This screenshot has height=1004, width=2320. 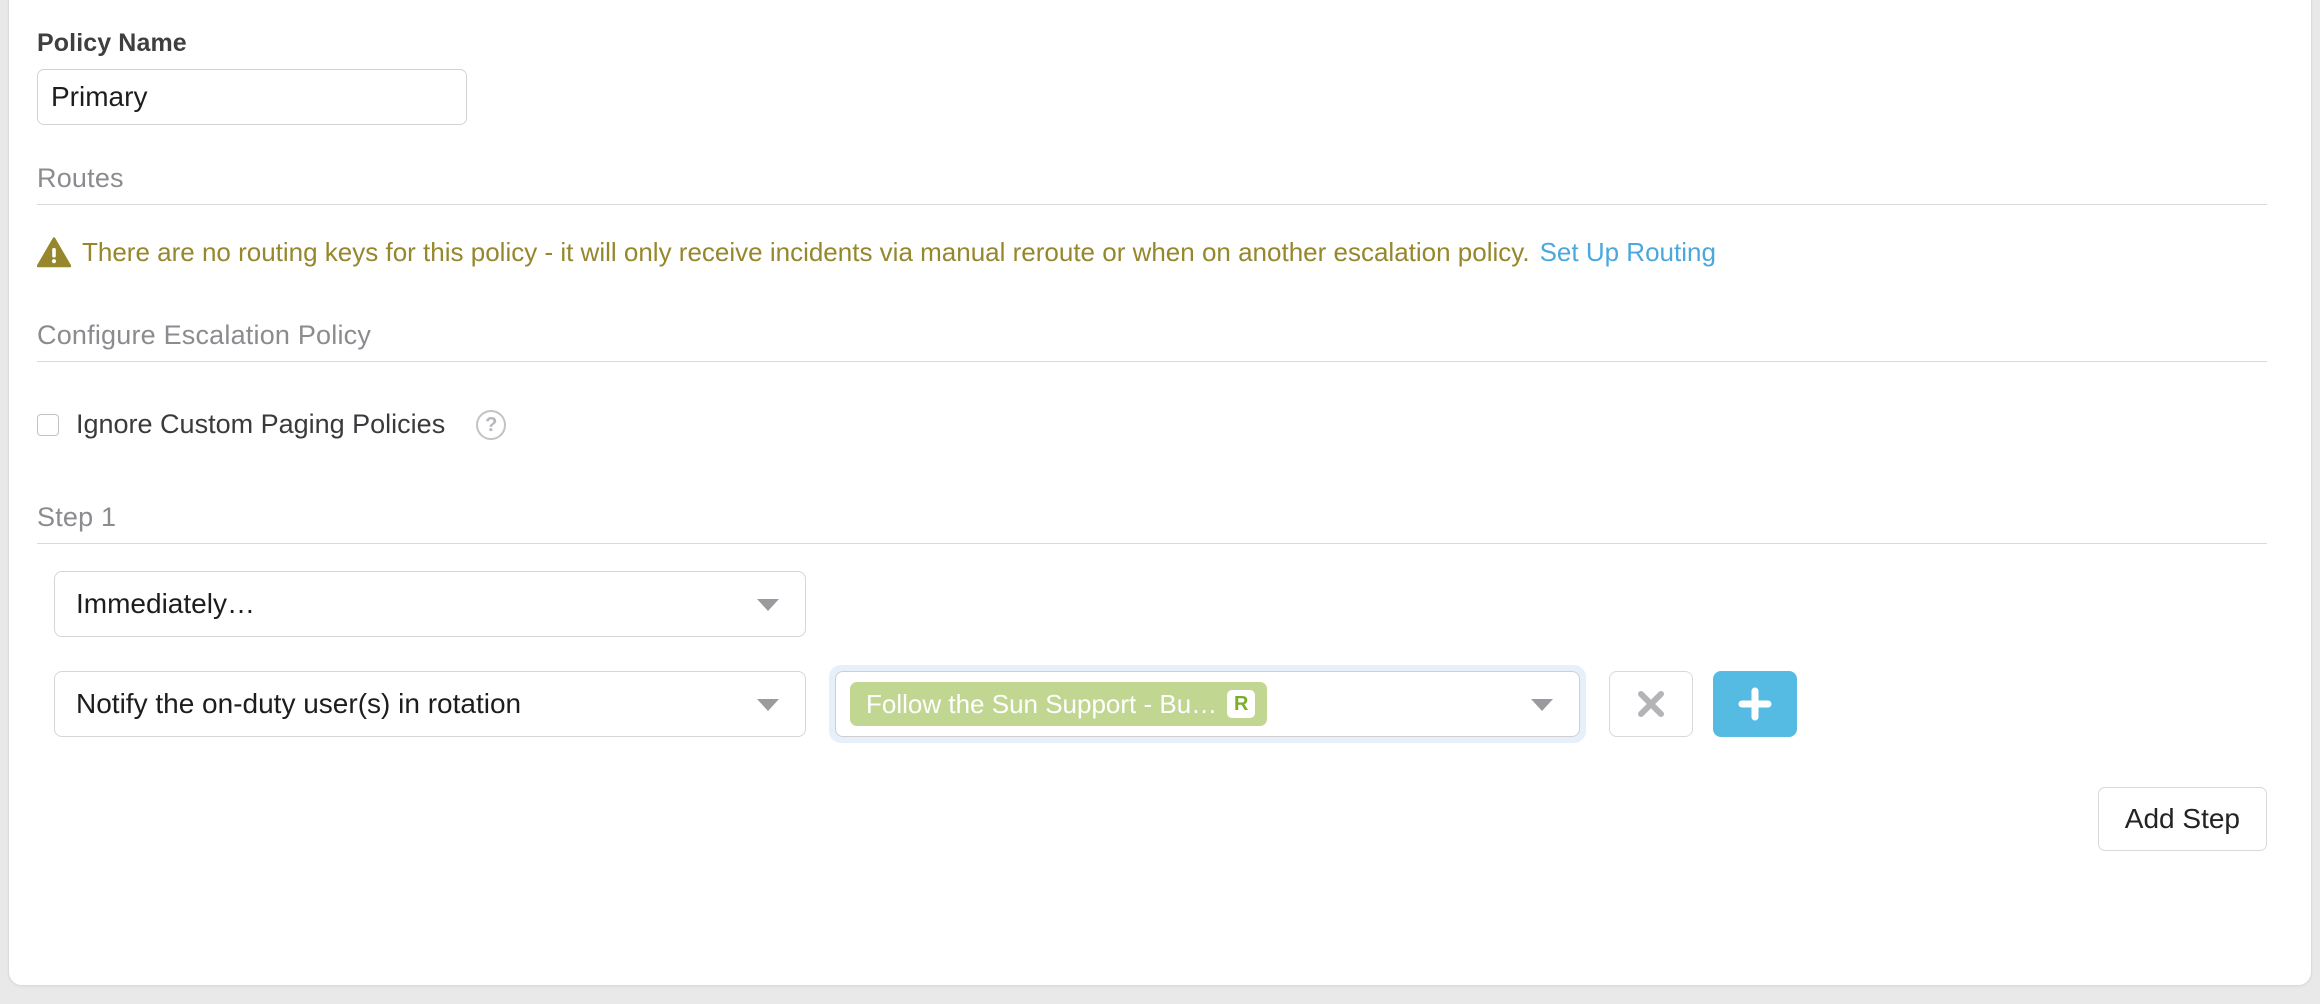 What do you see at coordinates (1152, 544) in the screenshot?
I see `step-divider` at bounding box center [1152, 544].